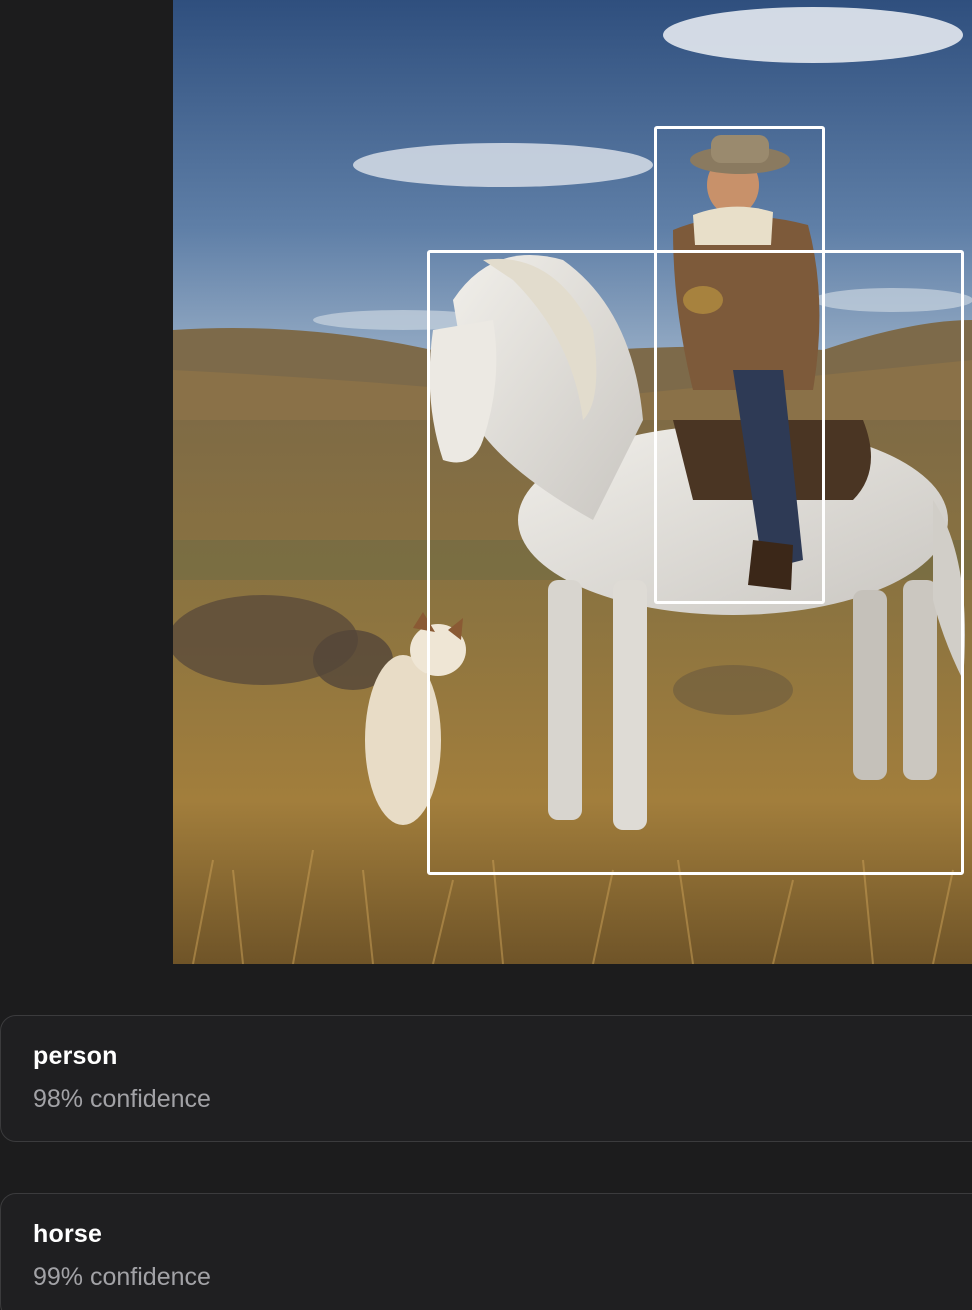 This screenshot has width=972, height=1310. What do you see at coordinates (122, 1277) in the screenshot?
I see `result-confidence: 99% confidence` at bounding box center [122, 1277].